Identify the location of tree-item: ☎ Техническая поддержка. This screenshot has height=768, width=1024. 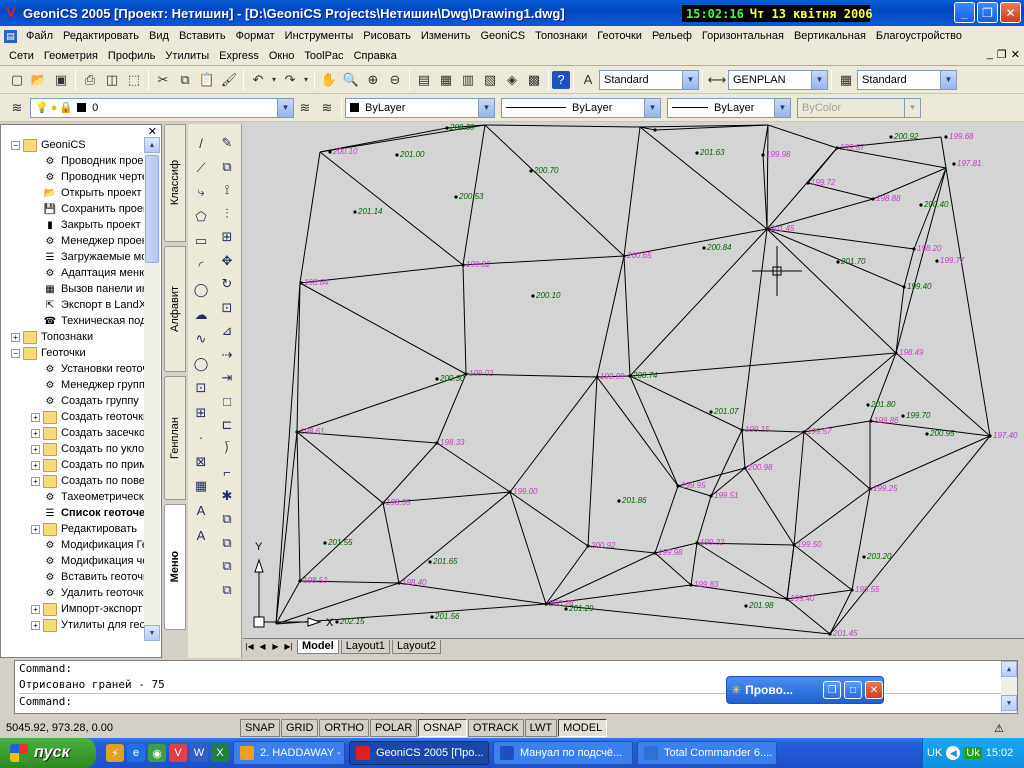
(74, 321).